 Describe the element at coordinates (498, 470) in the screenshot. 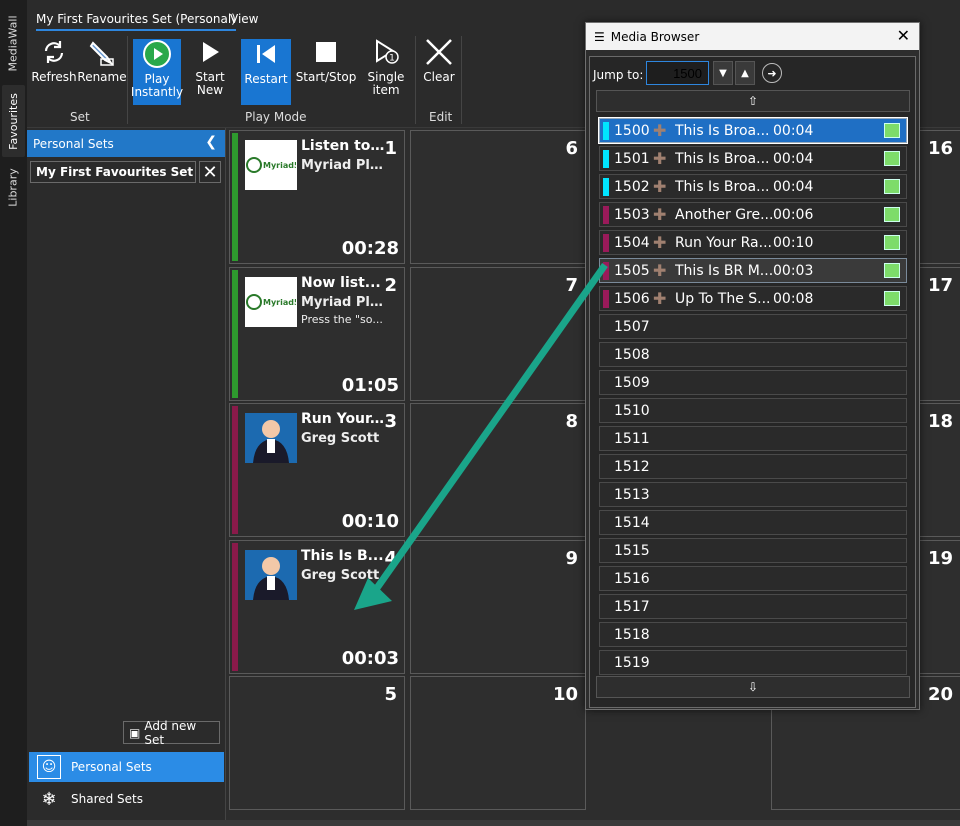

I see `grid-cell: 8` at that location.